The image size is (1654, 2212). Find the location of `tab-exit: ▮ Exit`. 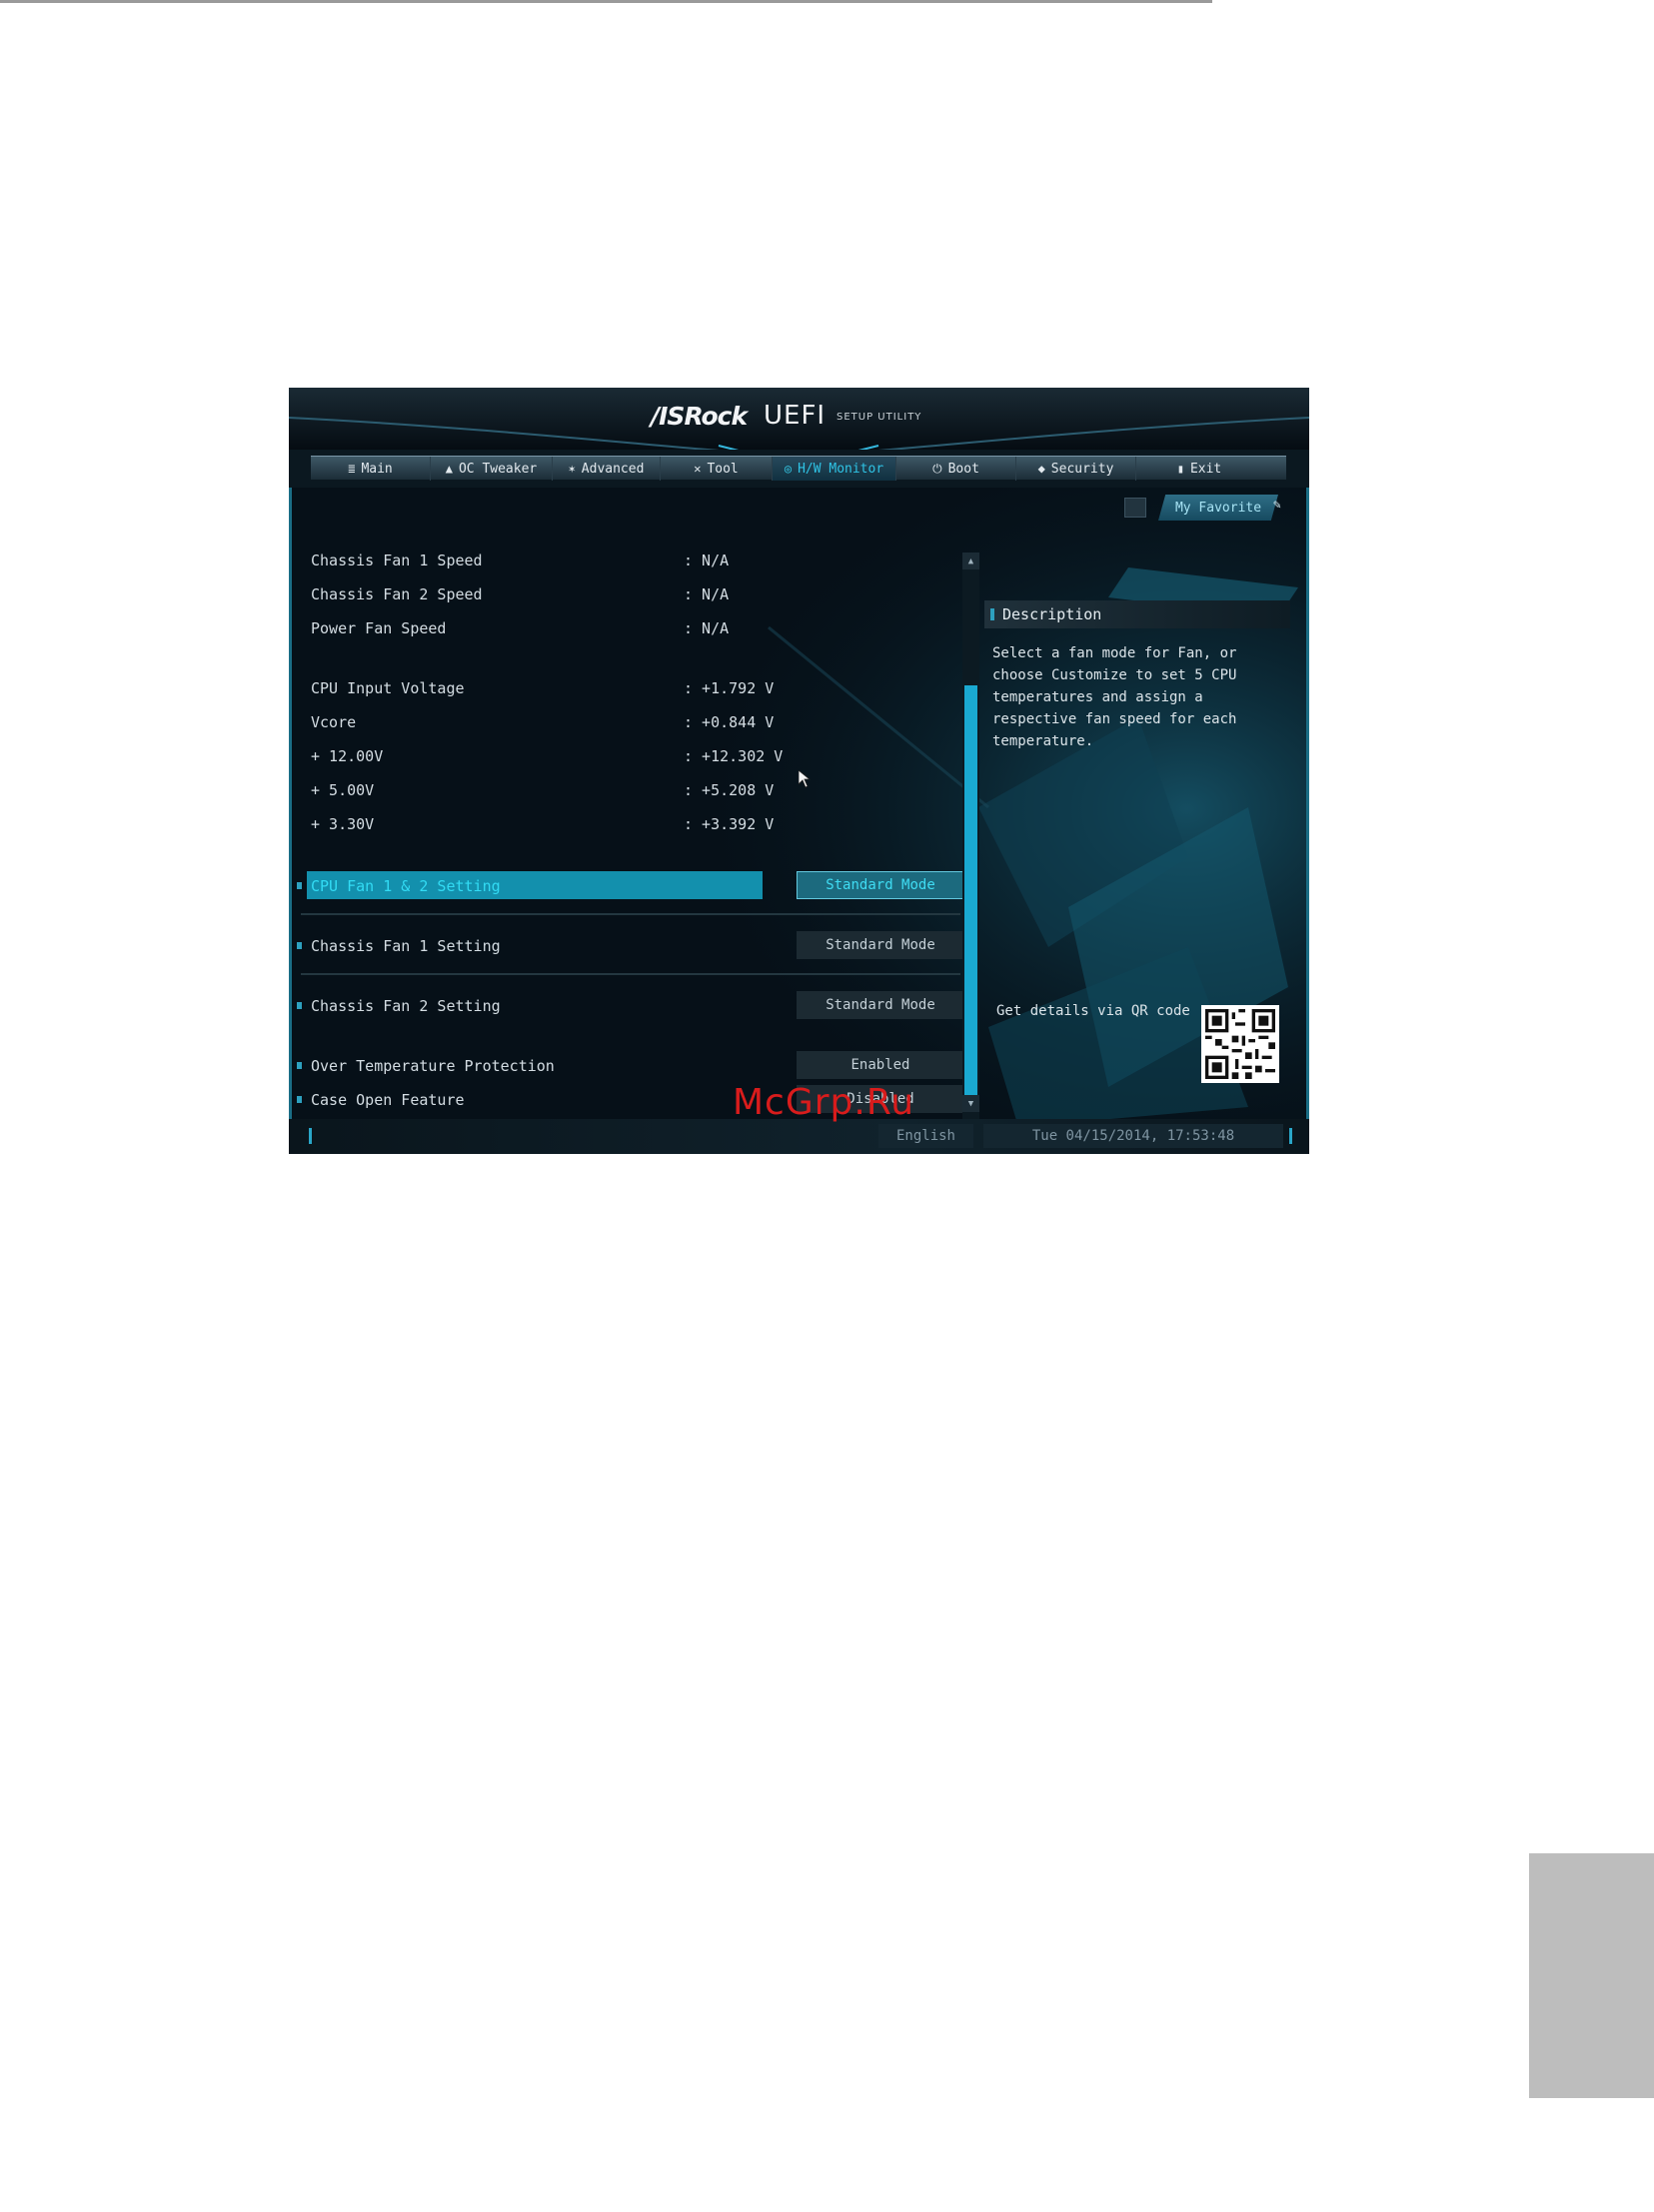

tab-exit: ▮ Exit is located at coordinates (1199, 469).